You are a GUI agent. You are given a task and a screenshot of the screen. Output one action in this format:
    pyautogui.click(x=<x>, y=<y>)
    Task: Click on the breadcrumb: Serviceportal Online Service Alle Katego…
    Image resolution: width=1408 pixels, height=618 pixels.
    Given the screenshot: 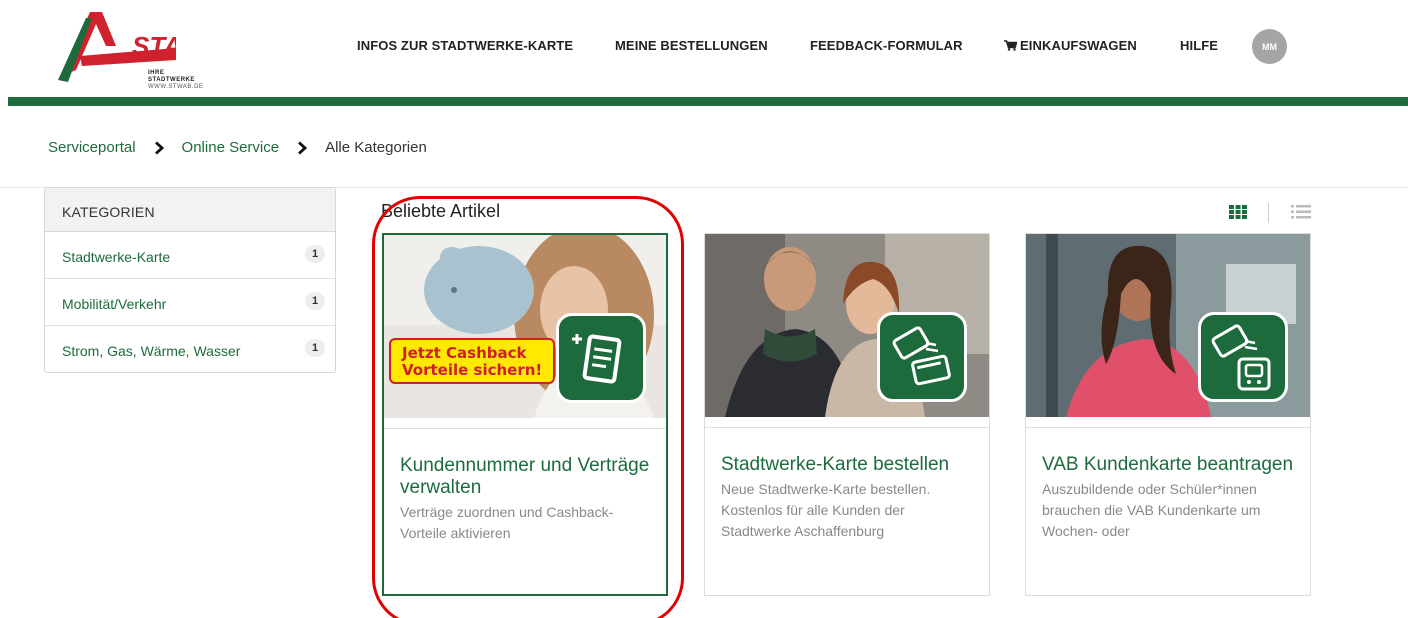 What is the action you would take?
    pyautogui.click(x=237, y=147)
    